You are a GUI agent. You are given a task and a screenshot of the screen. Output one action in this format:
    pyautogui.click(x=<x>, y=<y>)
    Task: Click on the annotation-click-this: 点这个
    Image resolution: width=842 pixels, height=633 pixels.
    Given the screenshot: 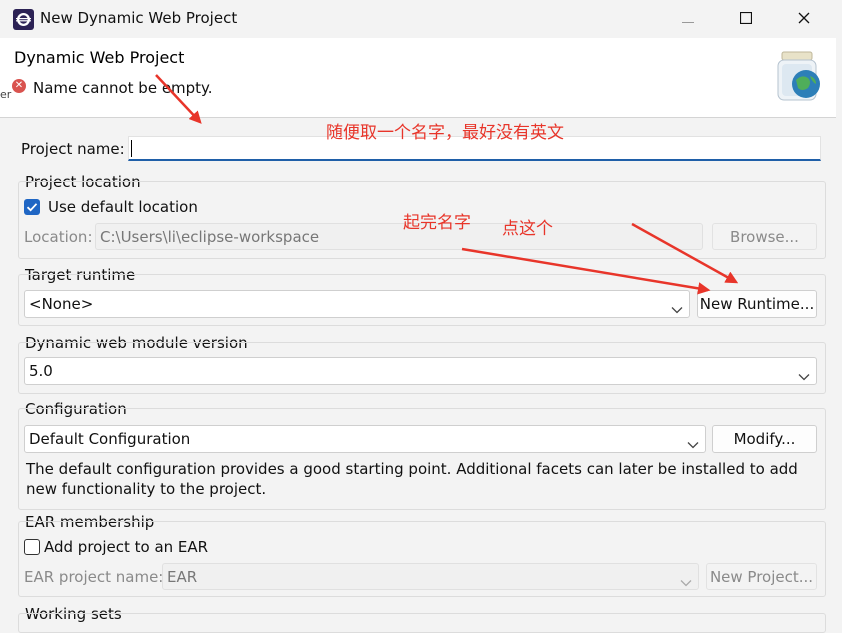 What is the action you would take?
    pyautogui.click(x=527, y=229)
    